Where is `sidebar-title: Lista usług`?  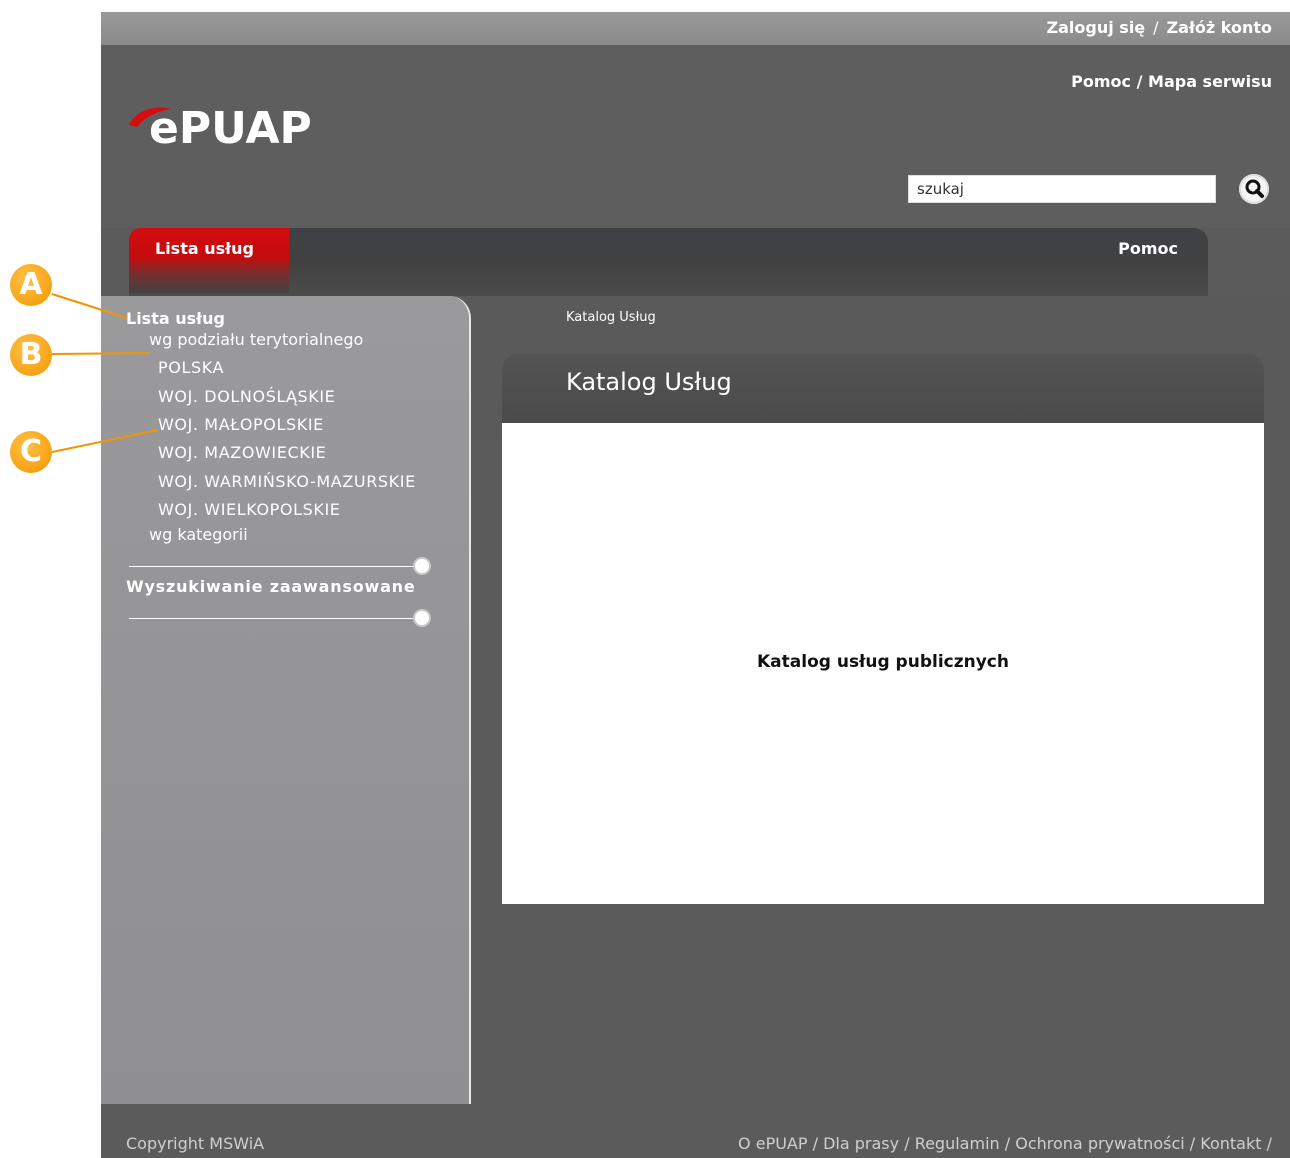
sidebar-title: Lista usług is located at coordinates (175, 318).